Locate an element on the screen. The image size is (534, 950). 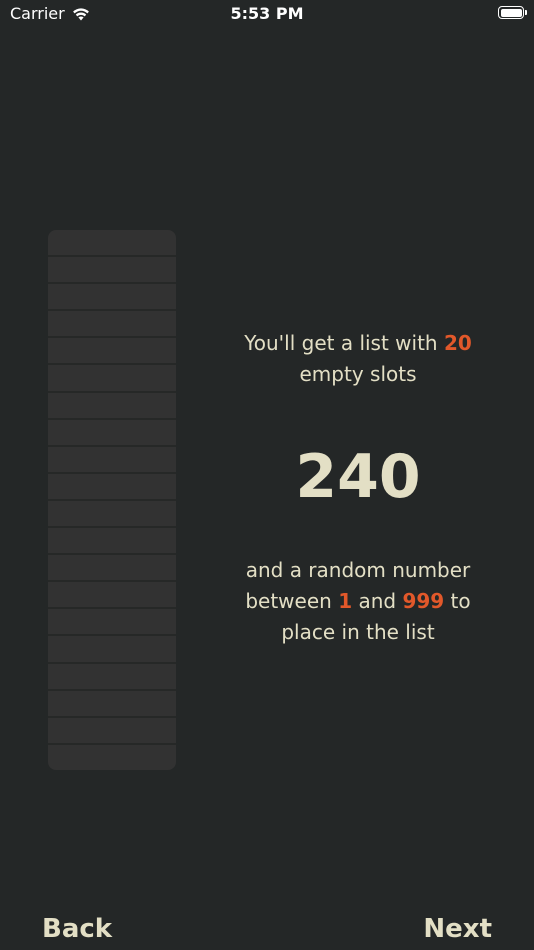
intro-suffix: empty slots is located at coordinates (358, 374).